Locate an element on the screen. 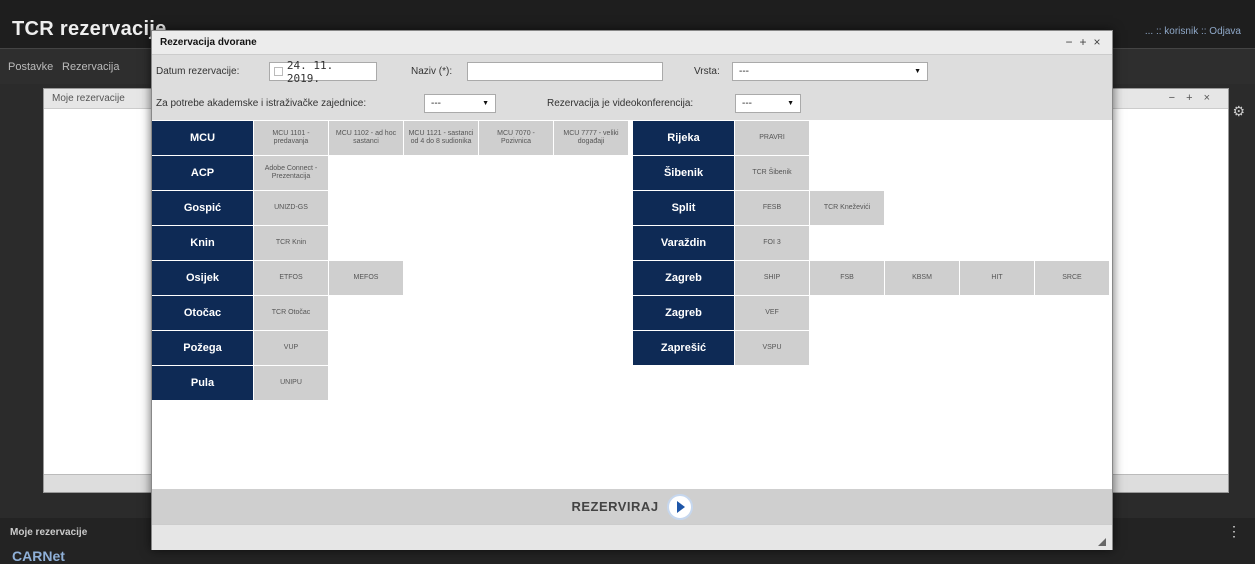 This screenshot has height=564, width=1255. academic-select: --- ▼ is located at coordinates (460, 103).